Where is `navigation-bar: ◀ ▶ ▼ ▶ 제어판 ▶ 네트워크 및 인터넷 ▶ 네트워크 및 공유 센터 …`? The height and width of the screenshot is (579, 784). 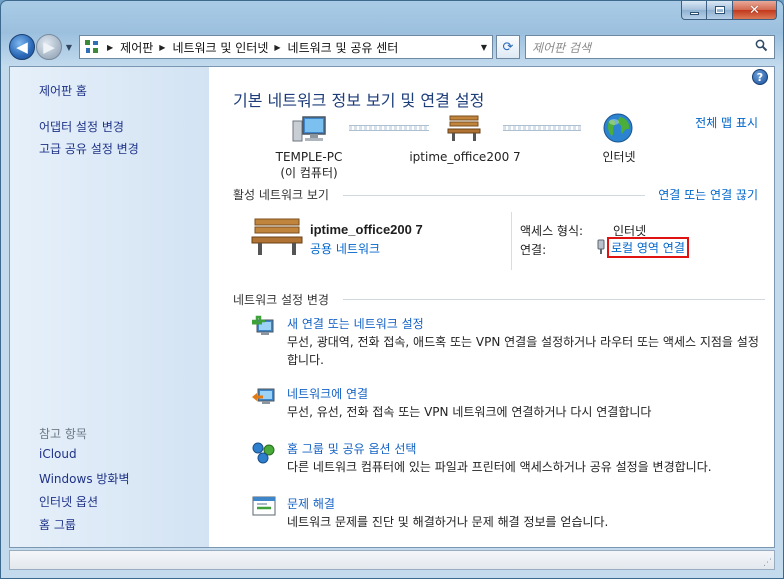
navigation-bar: ◀ ▶ ▼ ▶ 제어판 ▶ 네트워크 및 인터넷 ▶ 네트워크 및 공유 센터 … is located at coordinates (392, 47).